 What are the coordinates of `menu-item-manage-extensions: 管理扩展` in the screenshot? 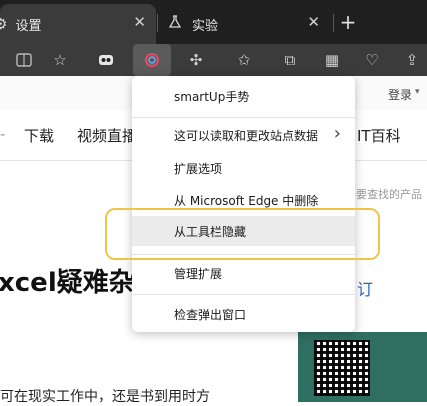 It's located at (243, 273).